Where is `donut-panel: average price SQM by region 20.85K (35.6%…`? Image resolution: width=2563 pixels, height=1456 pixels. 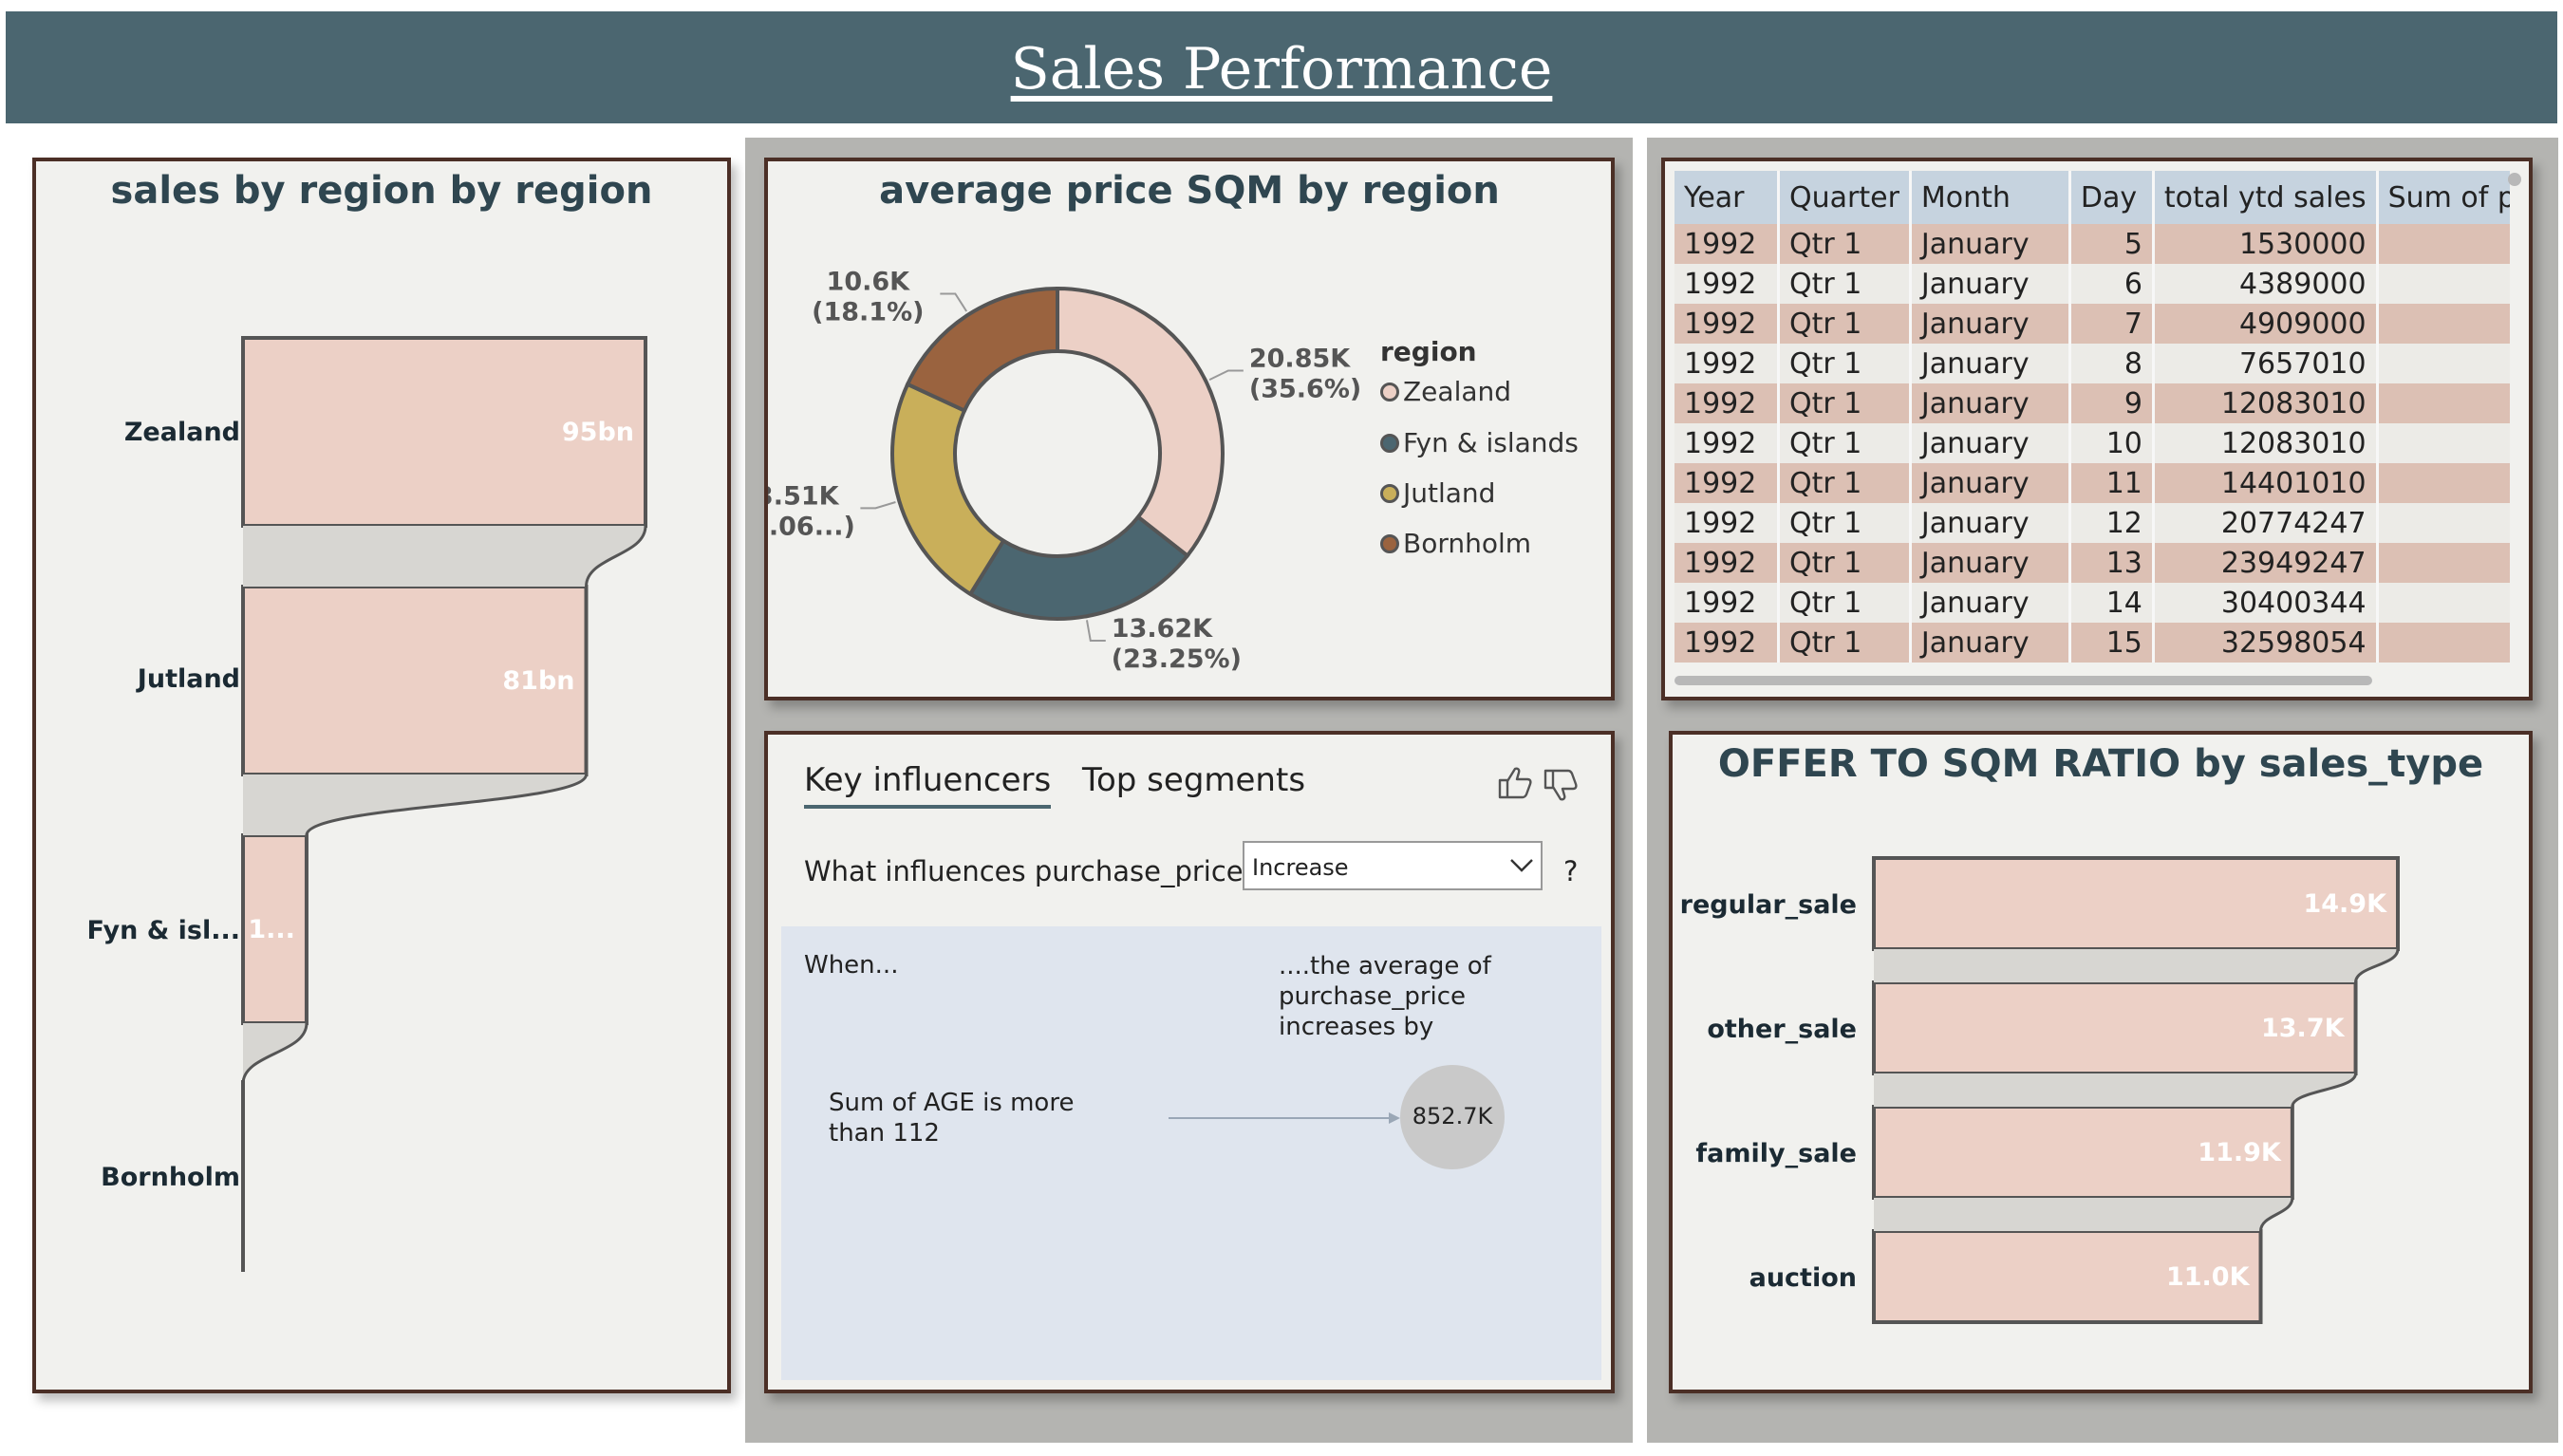
donut-panel: average price SQM by region 20.85K (35.6%… is located at coordinates (1189, 429).